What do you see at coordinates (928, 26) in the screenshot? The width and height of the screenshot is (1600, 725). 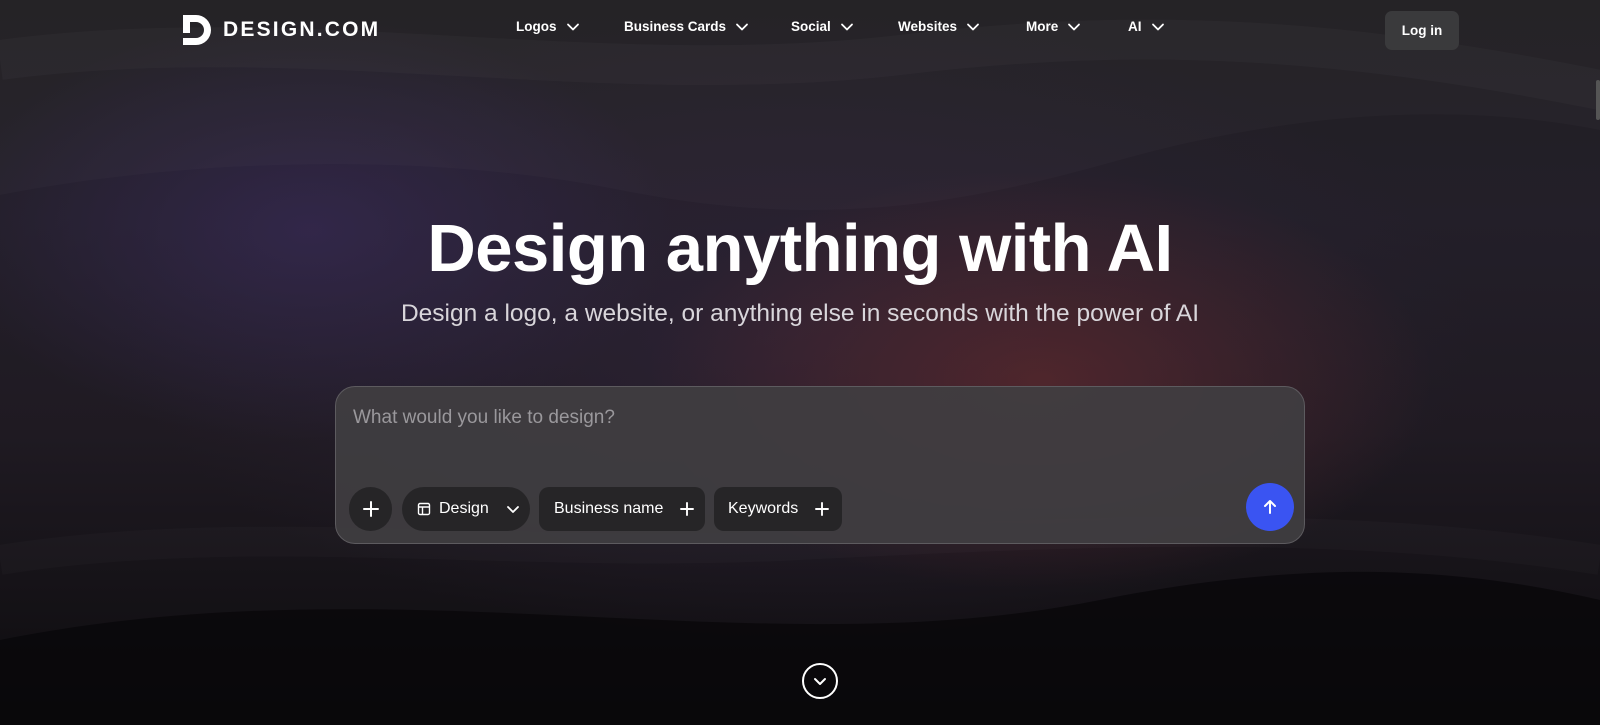 I see `nav-label: Websites` at bounding box center [928, 26].